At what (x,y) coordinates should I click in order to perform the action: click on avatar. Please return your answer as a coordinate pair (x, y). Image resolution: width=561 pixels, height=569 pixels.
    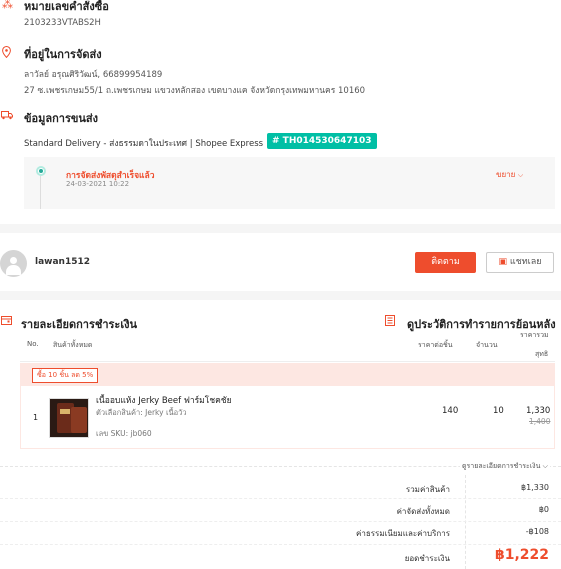
    Looking at the image, I should click on (13, 263).